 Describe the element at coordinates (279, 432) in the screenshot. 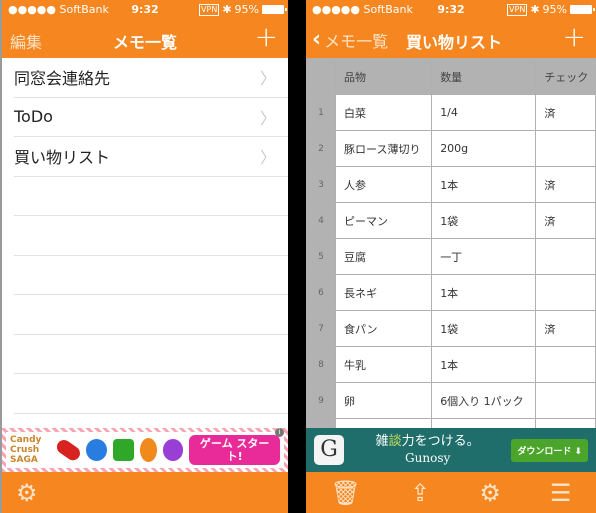

I see `ad-info-icon: i` at that location.